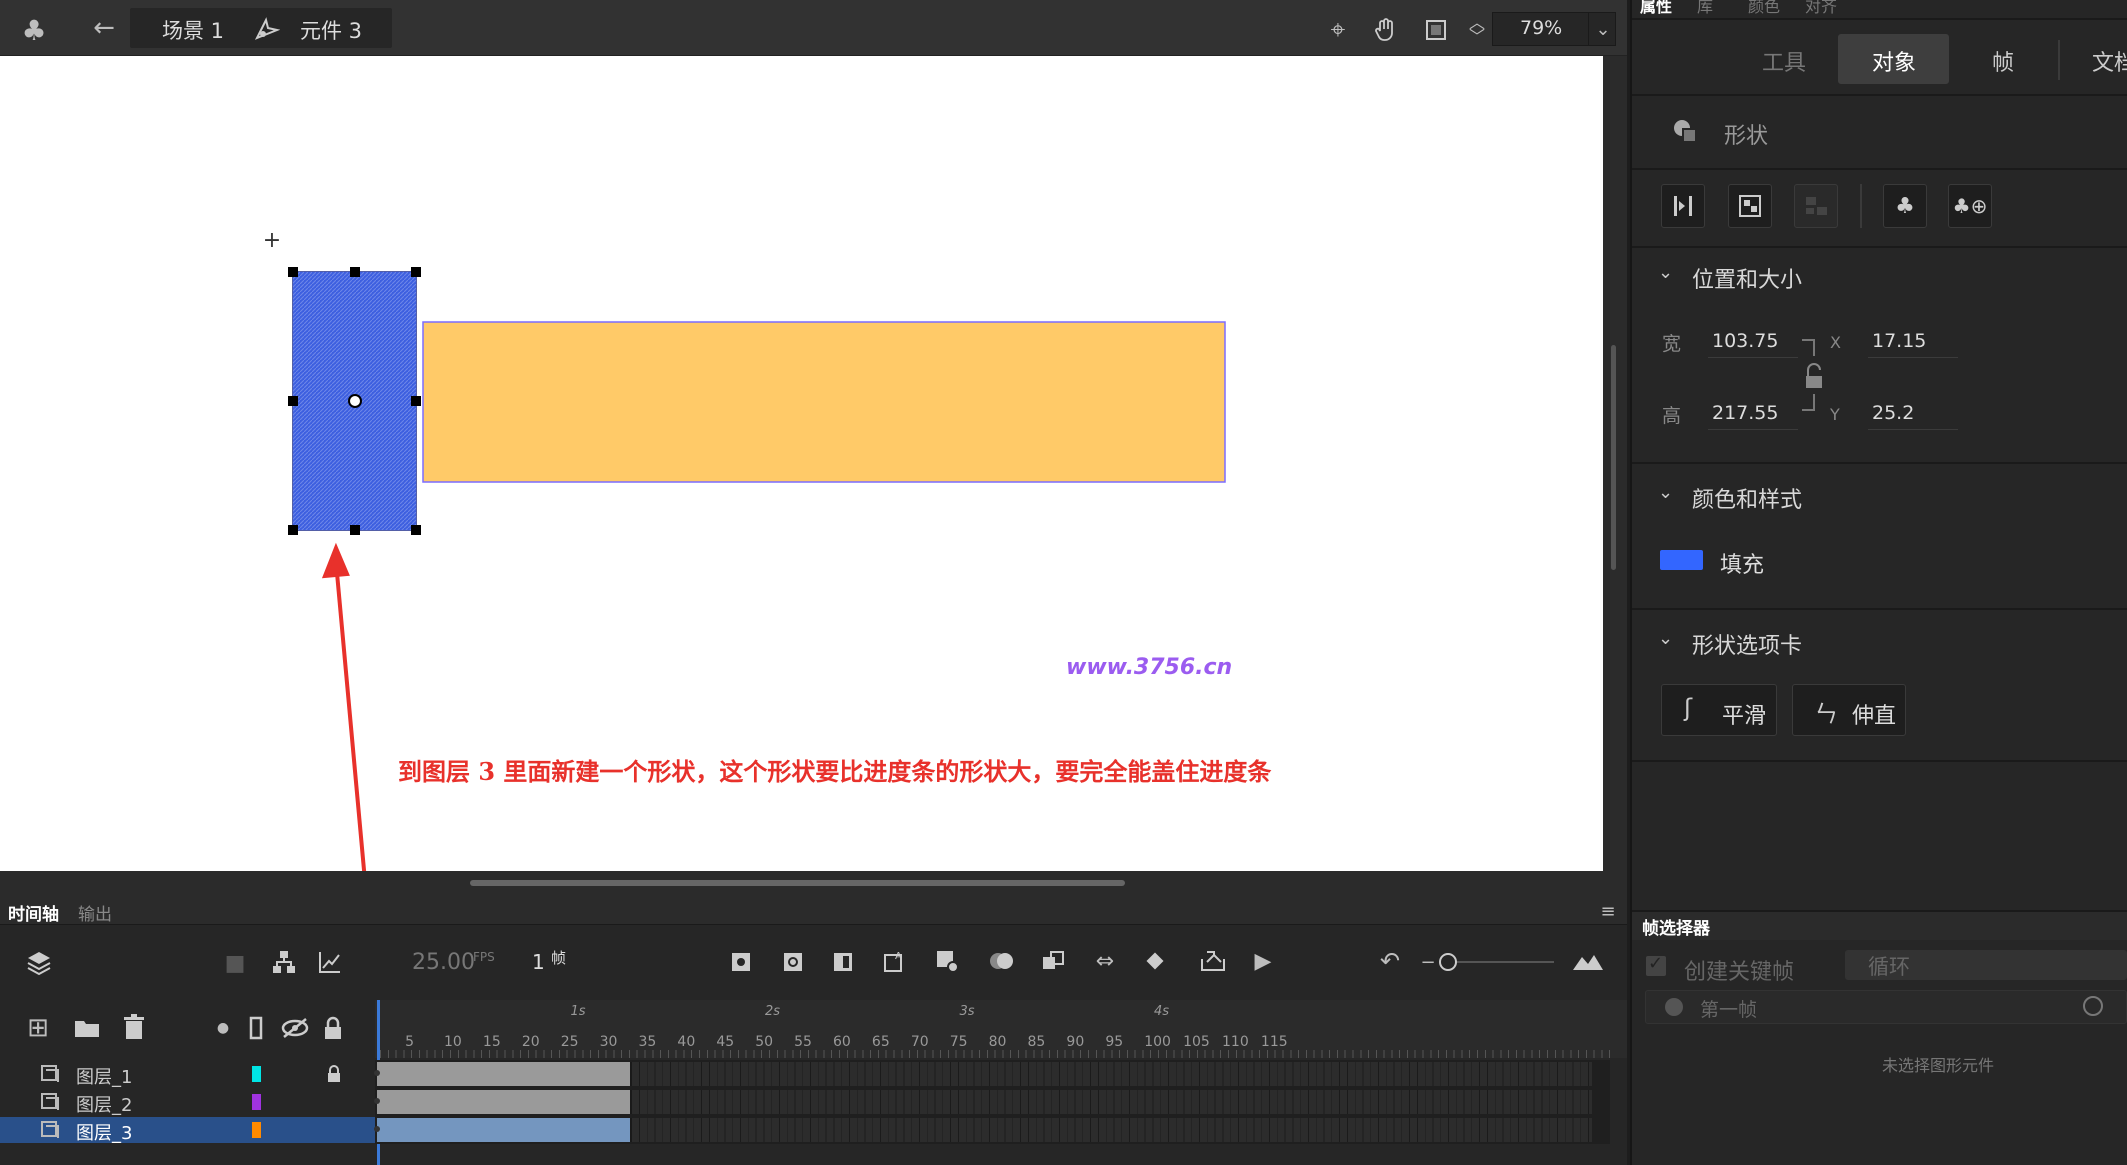  Describe the element at coordinates (104, 1076) in the screenshot. I see `layer-name: 图层_1` at that location.